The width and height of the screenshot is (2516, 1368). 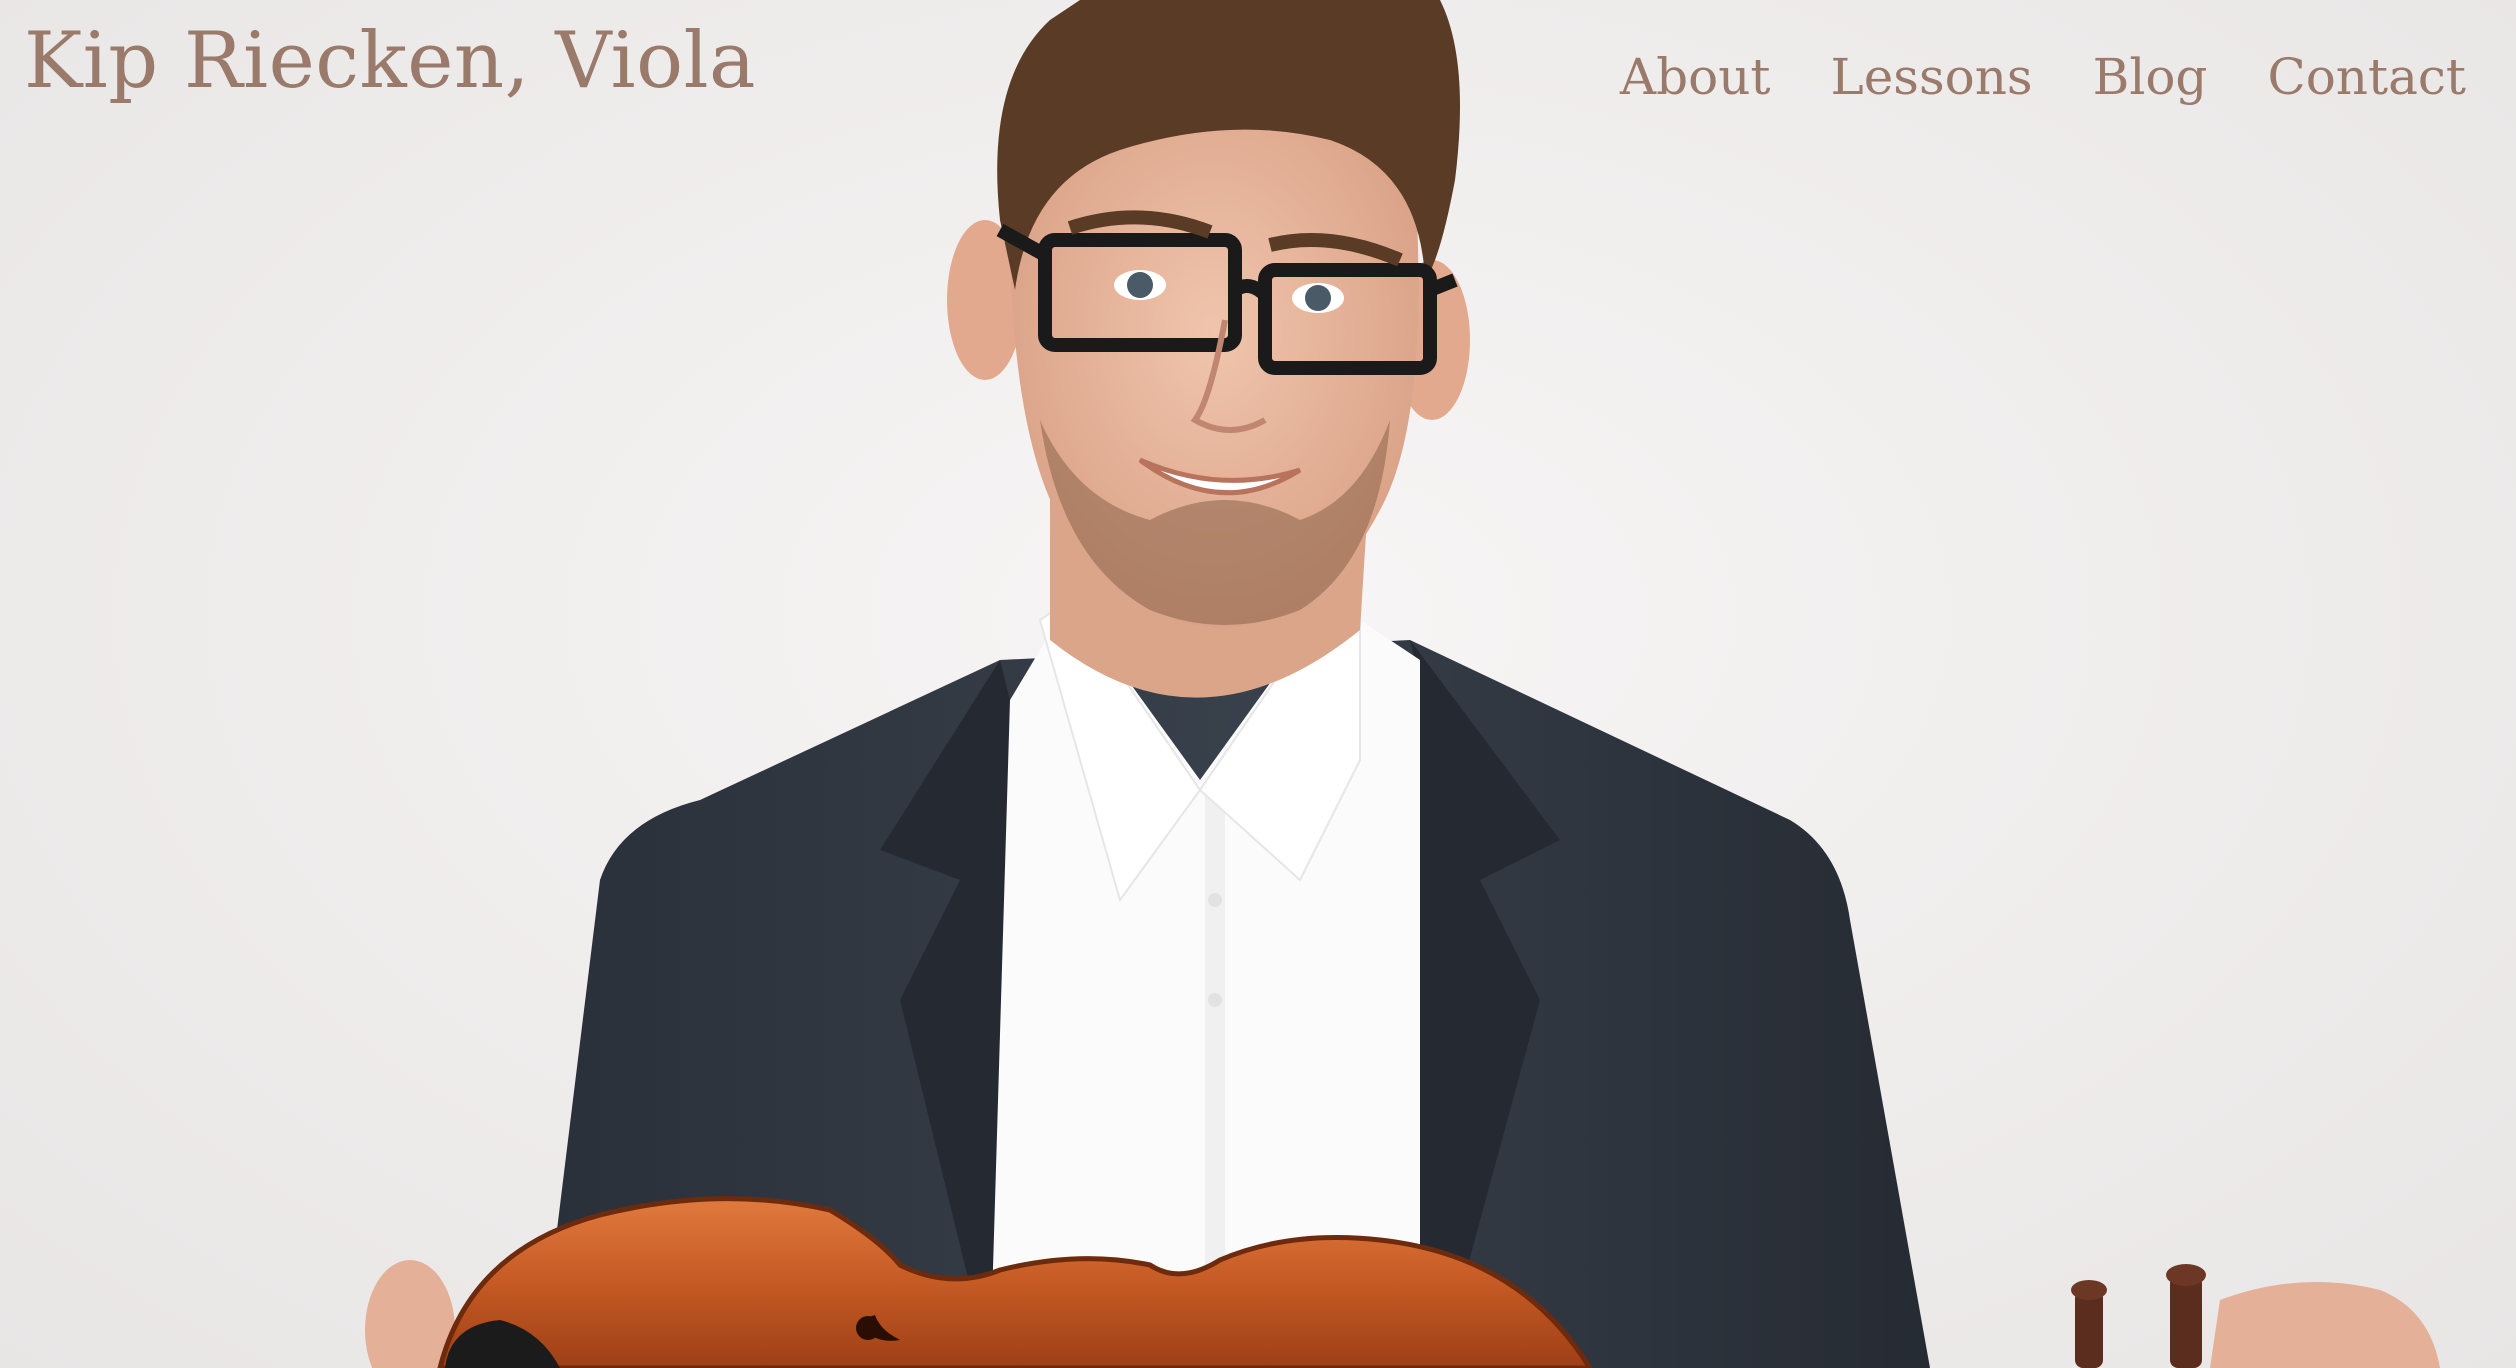 What do you see at coordinates (2366, 77) in the screenshot?
I see `nav-link-contact: Contact` at bounding box center [2366, 77].